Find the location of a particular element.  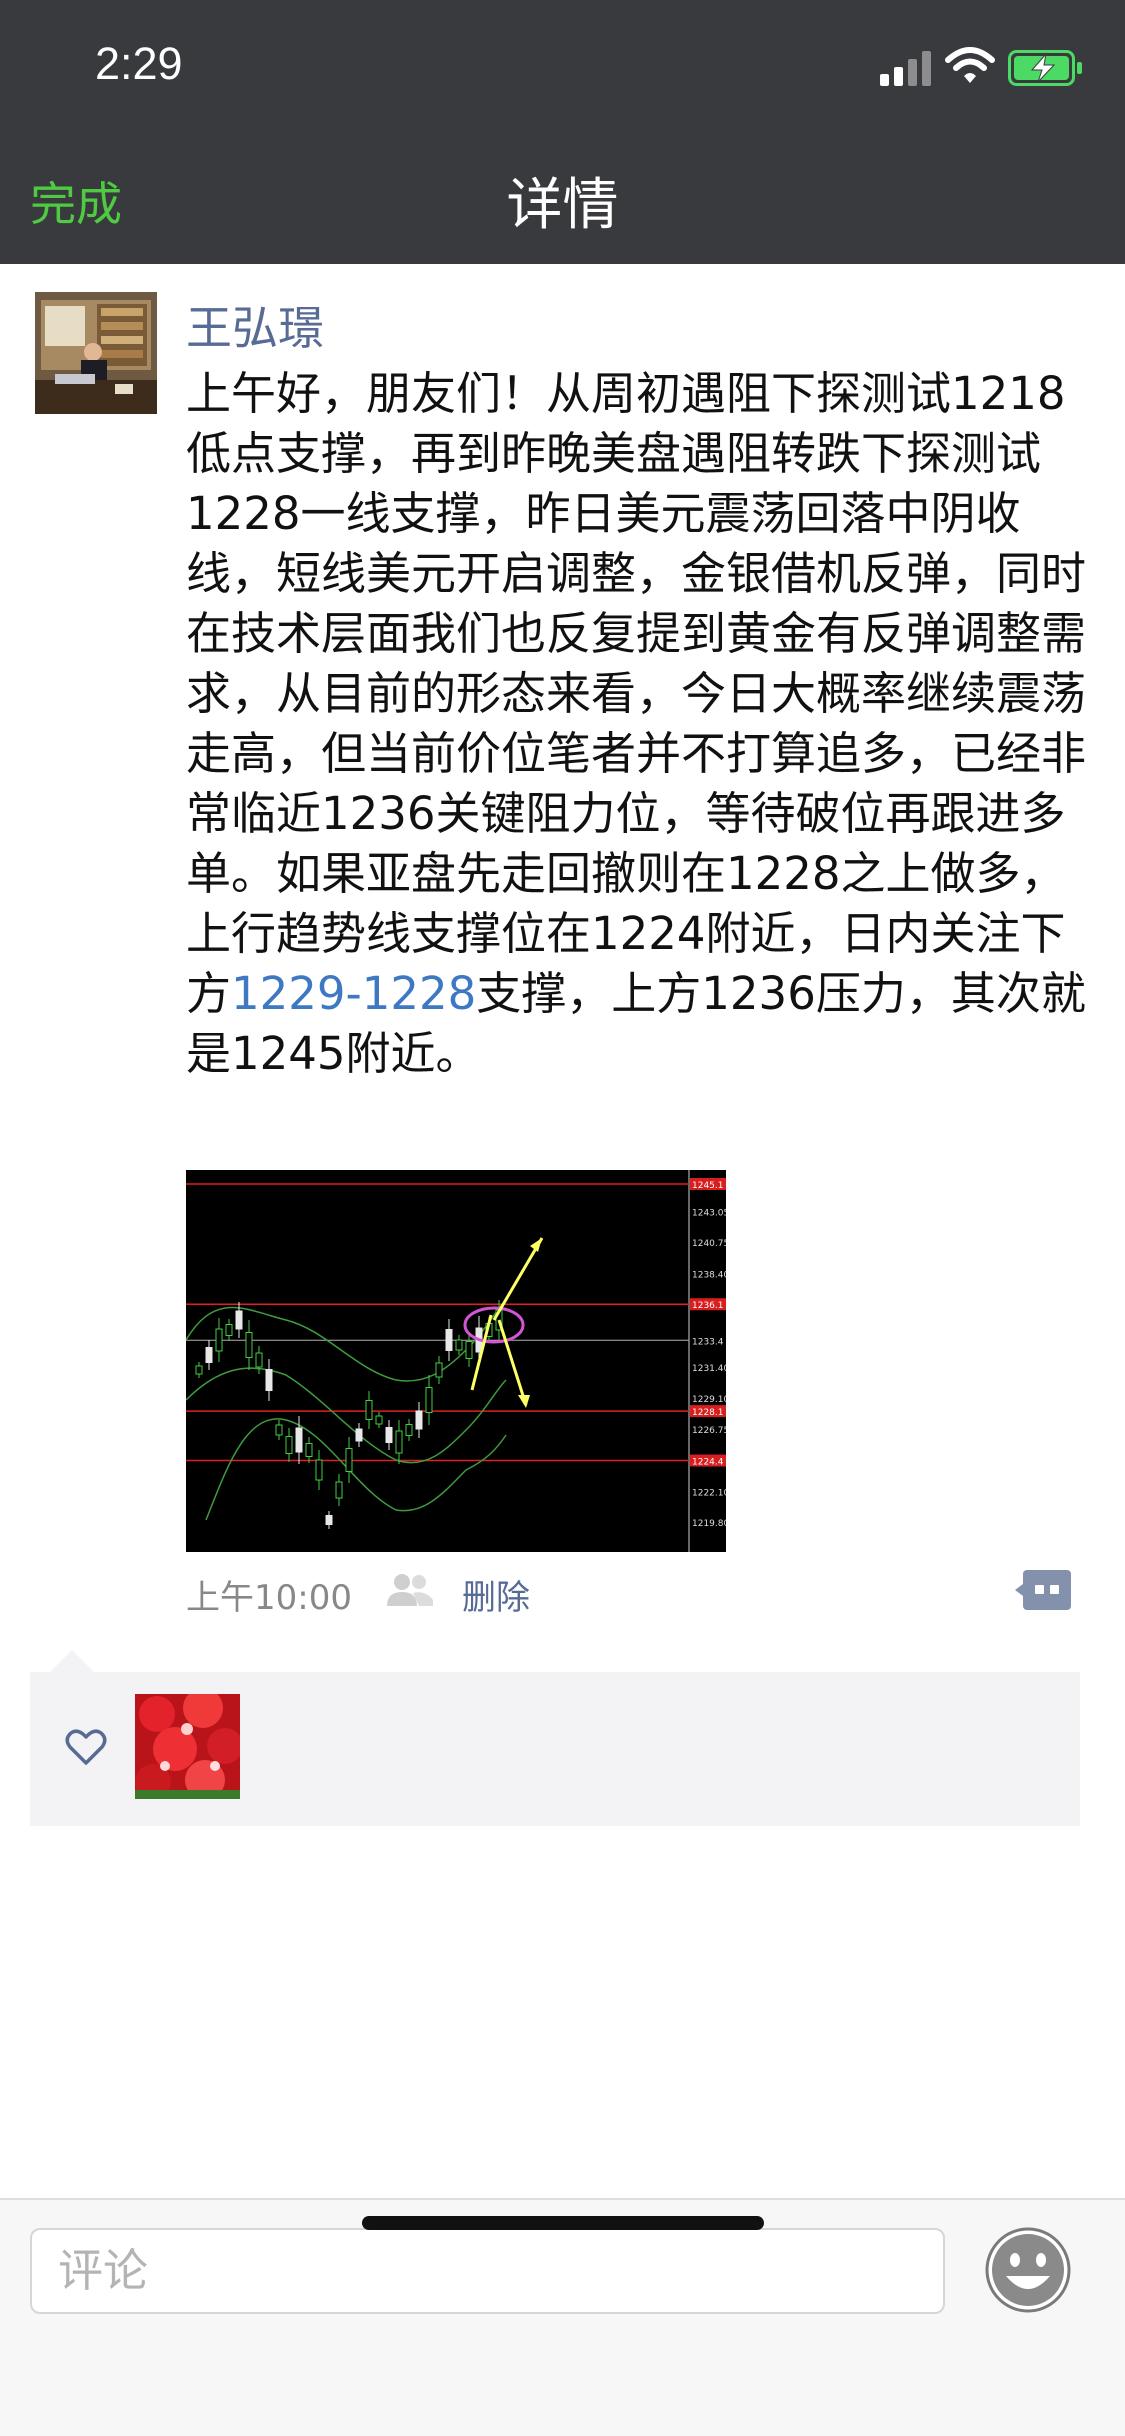

price-tick-label: 1231.40 is located at coordinates (709, 1369).